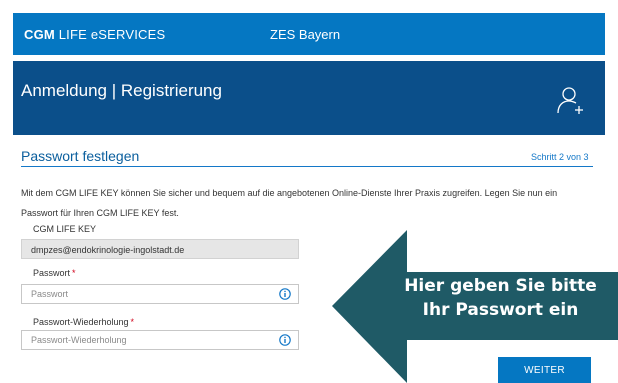 The height and width of the screenshot is (383, 618). What do you see at coordinates (108, 250) in the screenshot?
I see `key-value: dmpzes@endokrinologie-ingolstadt.de` at bounding box center [108, 250].